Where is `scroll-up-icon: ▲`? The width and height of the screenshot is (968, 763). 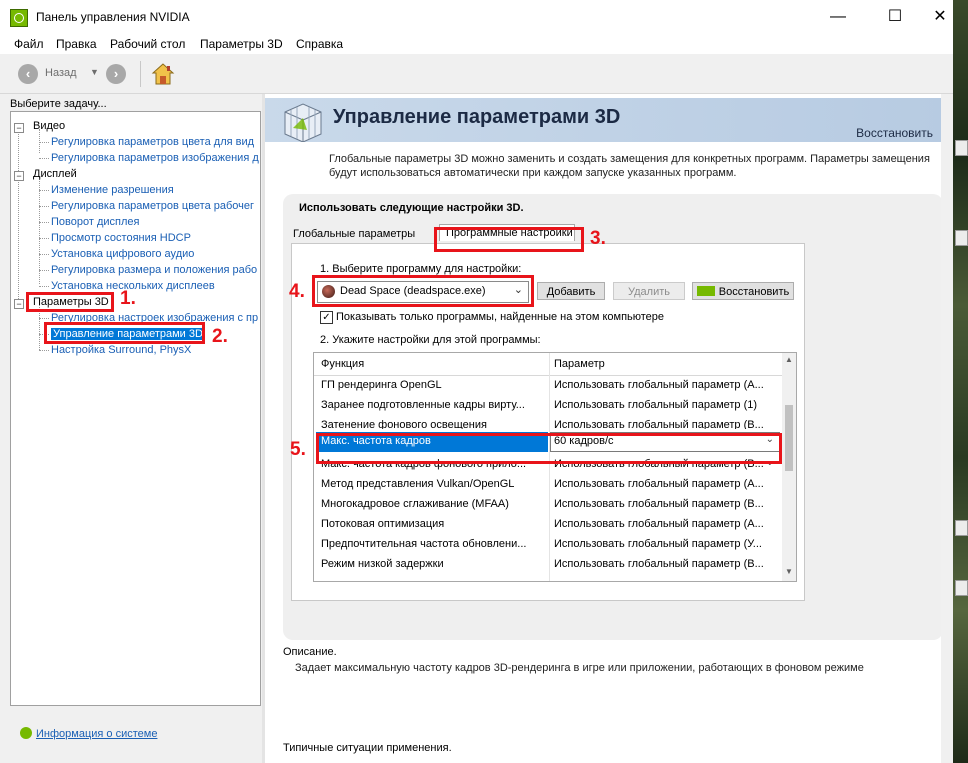
scroll-up-icon: ▲ is located at coordinates (789, 359).